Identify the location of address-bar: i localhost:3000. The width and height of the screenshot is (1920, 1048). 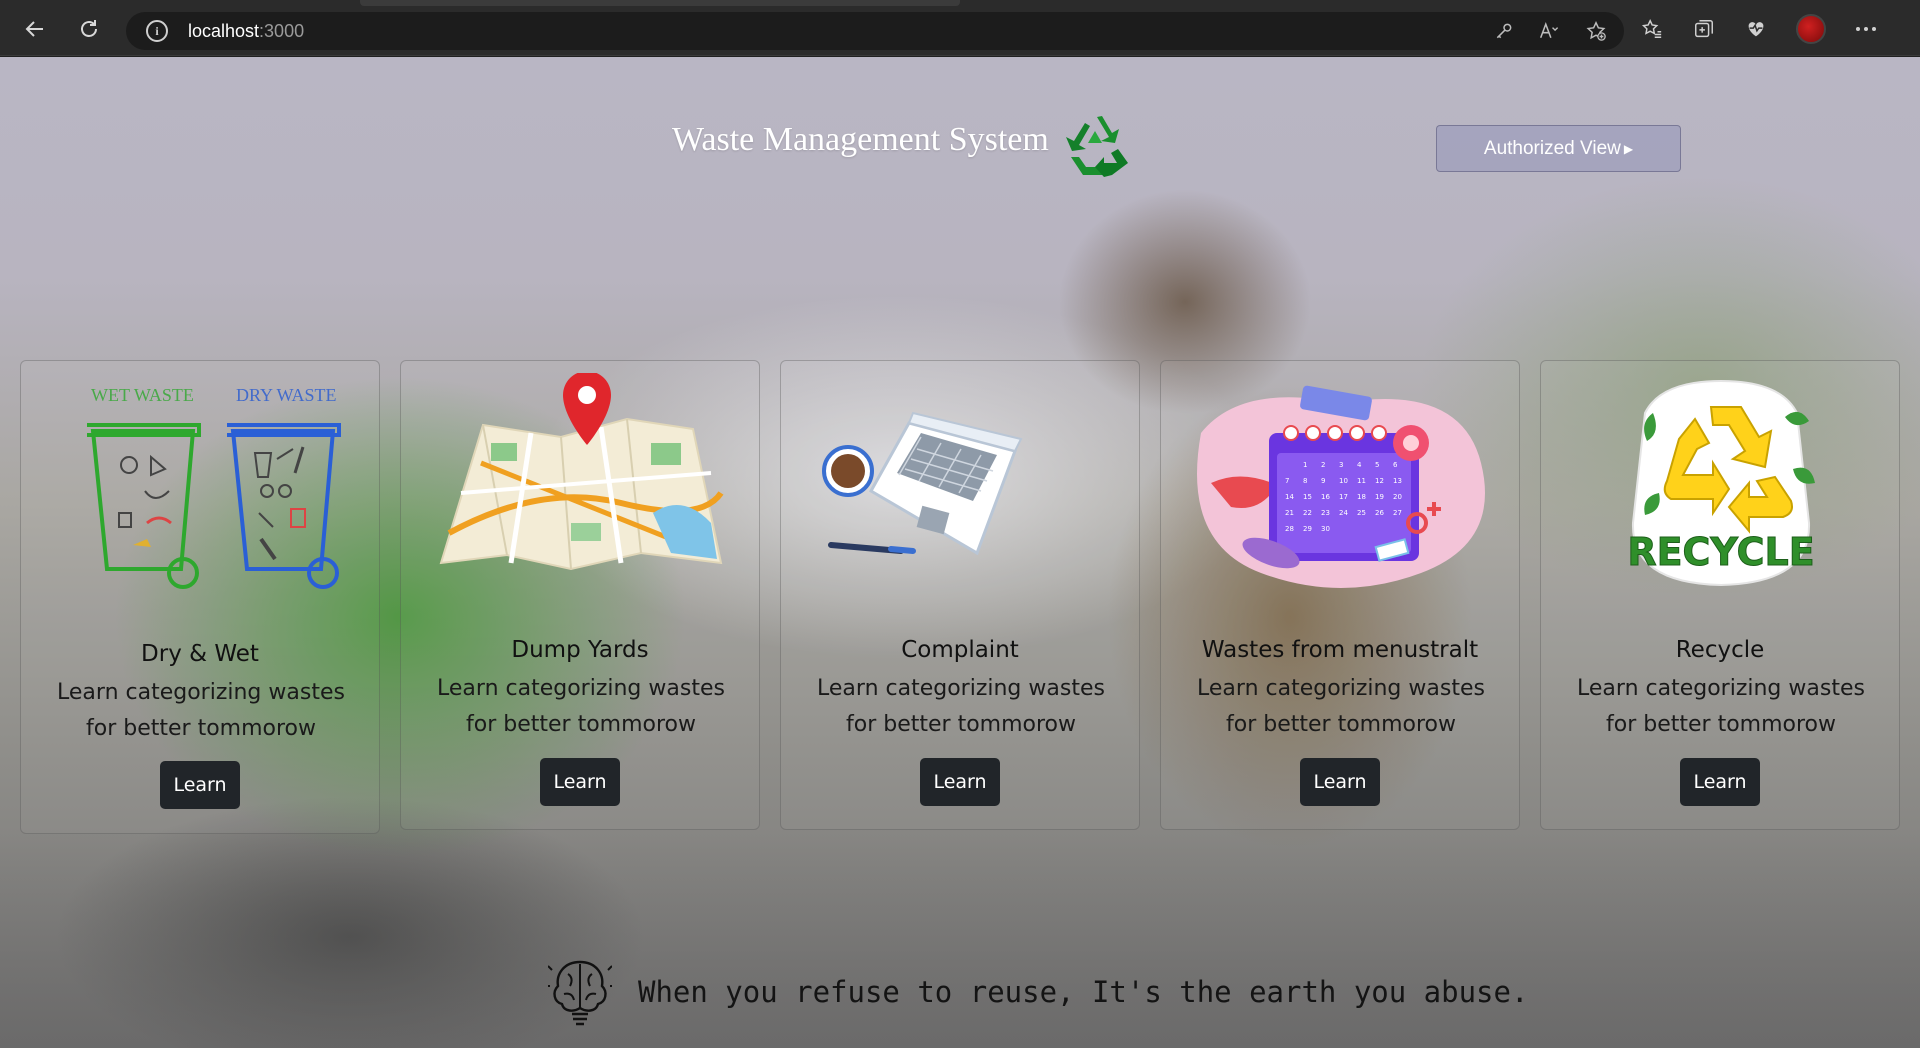
(875, 31).